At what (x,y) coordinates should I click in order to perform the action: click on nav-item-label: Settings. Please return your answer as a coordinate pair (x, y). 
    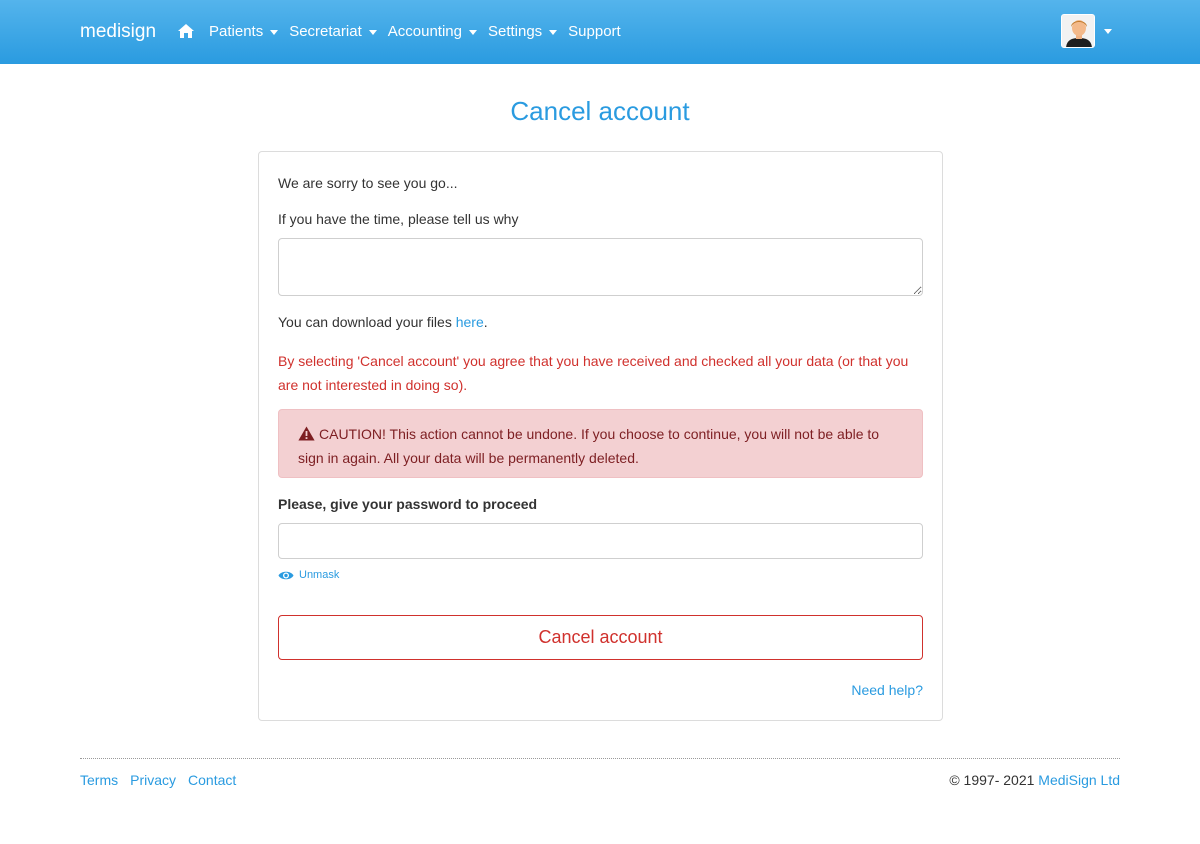
    Looking at the image, I should click on (515, 31).